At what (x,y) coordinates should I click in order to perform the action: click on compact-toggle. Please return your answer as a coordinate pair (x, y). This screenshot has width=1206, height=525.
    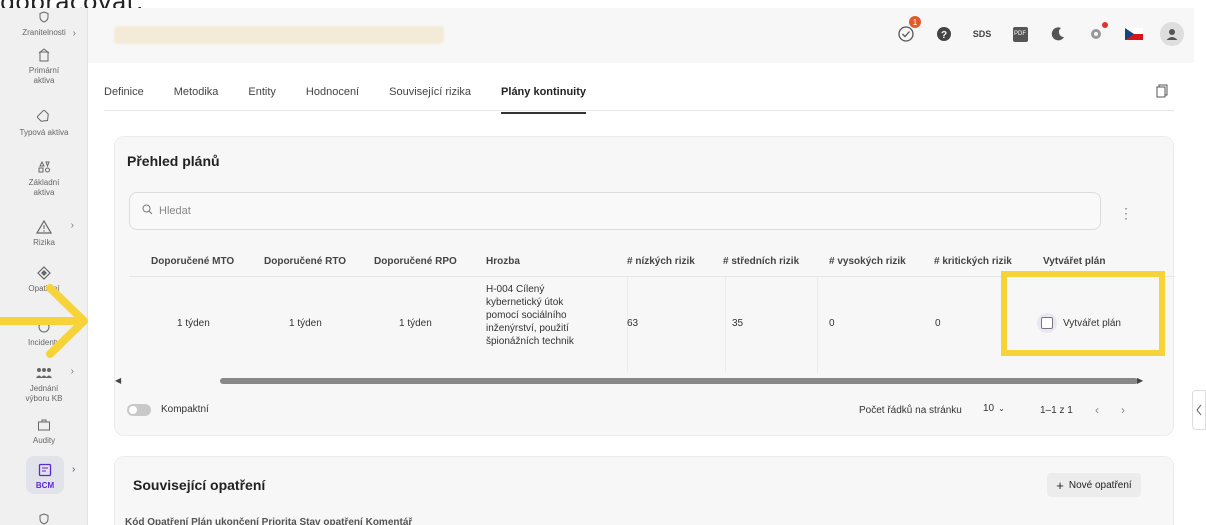
    Looking at the image, I should click on (139, 410).